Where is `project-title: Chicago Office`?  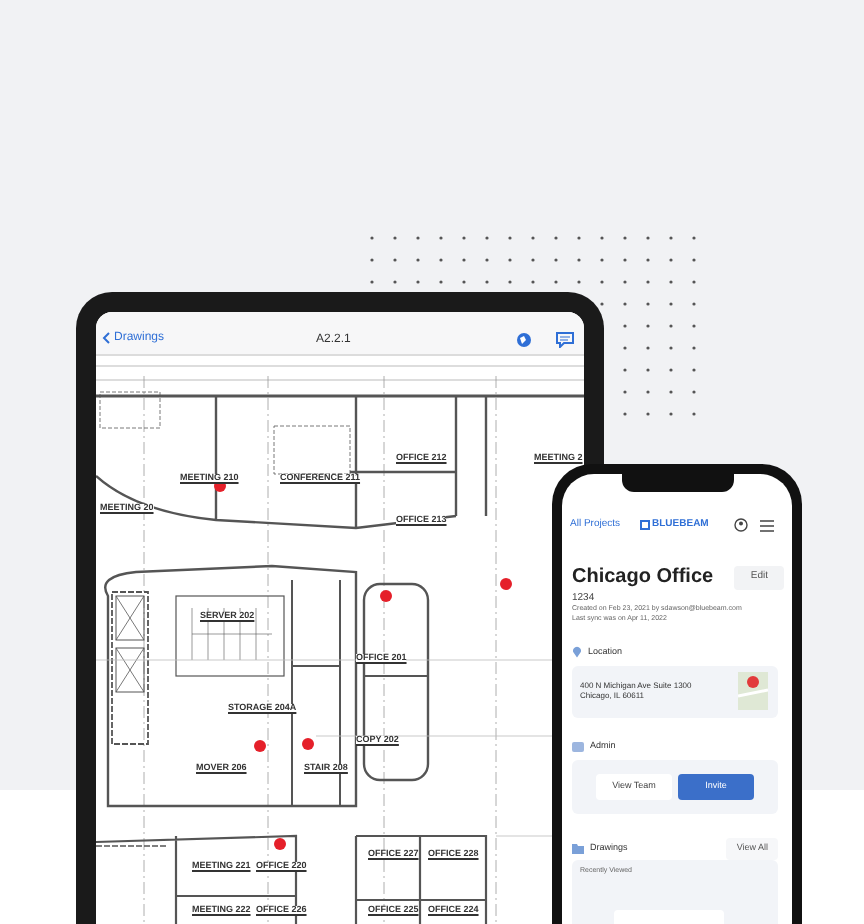 project-title: Chicago Office is located at coordinates (643, 577).